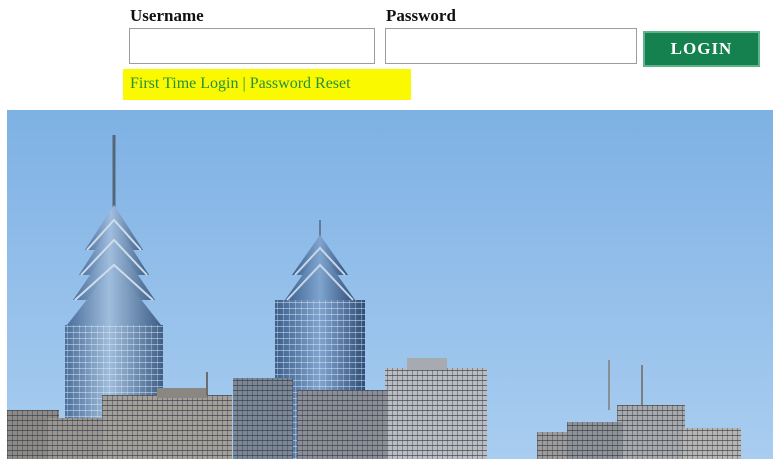 The image size is (773, 459). I want to click on username-input, so click(252, 46).